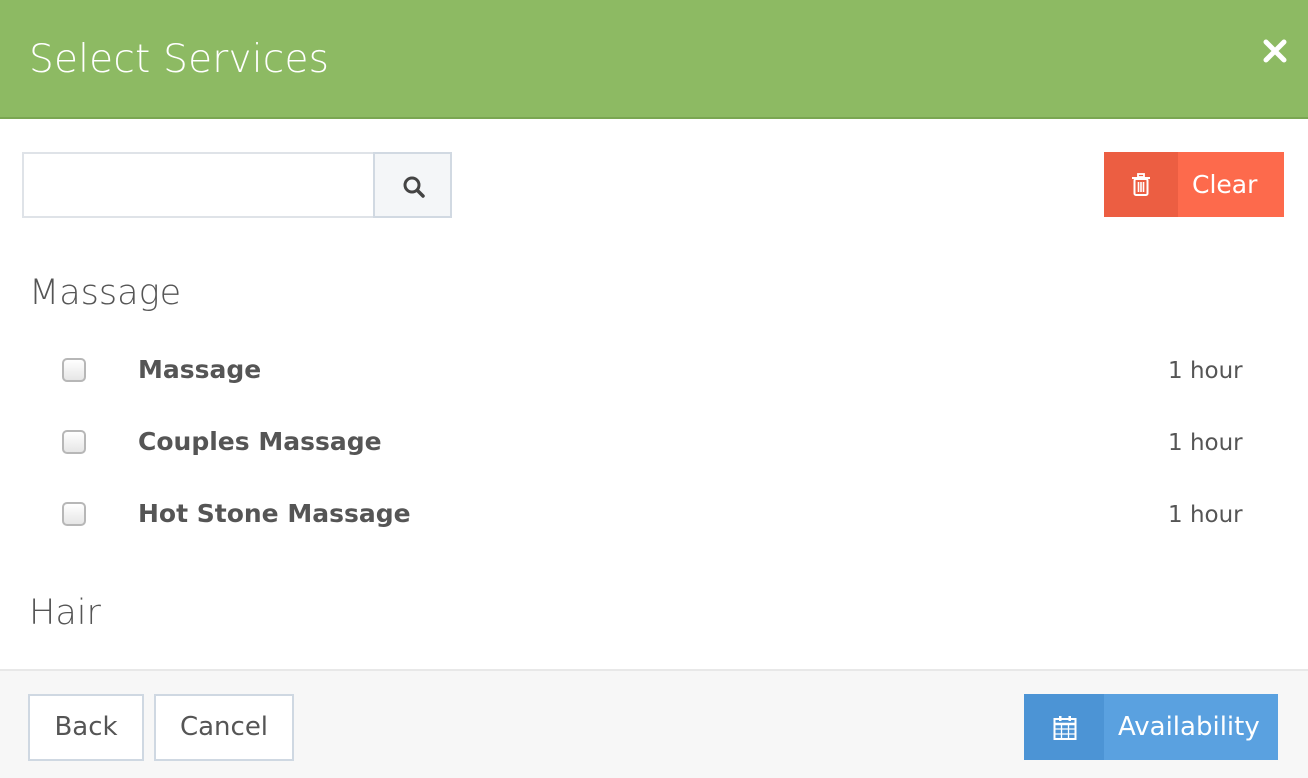  Describe the element at coordinates (1225, 184) in the screenshot. I see `clear-button-label: Clear` at that location.